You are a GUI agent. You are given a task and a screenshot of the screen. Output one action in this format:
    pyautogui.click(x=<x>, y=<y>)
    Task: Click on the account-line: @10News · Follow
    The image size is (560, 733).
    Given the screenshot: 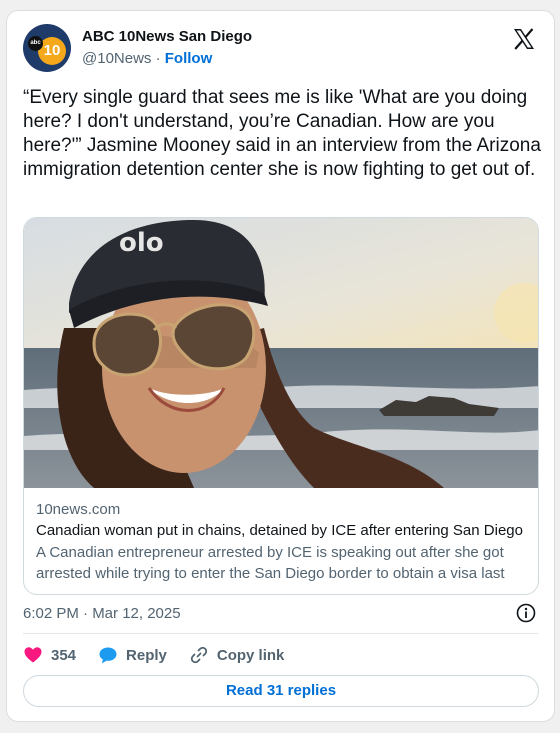 What is the action you would take?
    pyautogui.click(x=147, y=58)
    